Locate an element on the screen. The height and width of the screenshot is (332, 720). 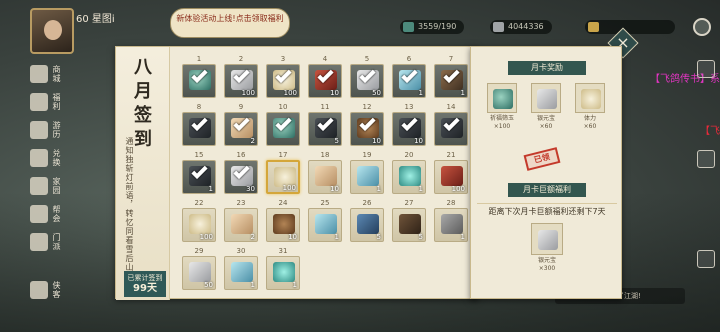
event-notice: 新体验活动上线!点击领取福利 is located at coordinates (230, 23).